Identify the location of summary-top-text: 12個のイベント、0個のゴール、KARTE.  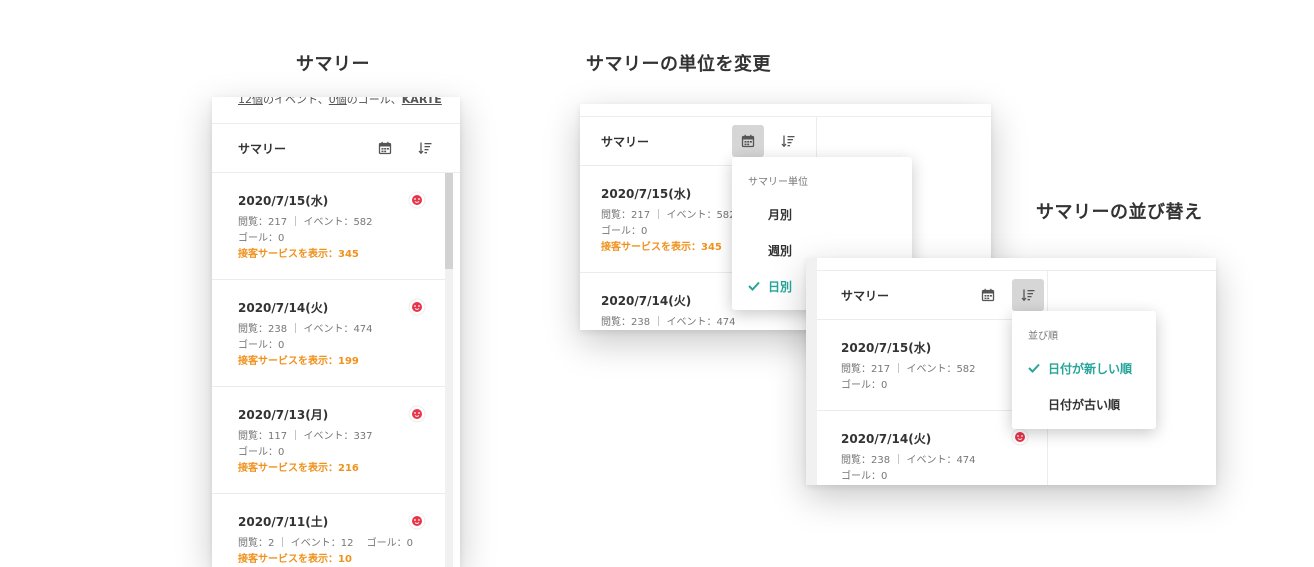
(340, 102).